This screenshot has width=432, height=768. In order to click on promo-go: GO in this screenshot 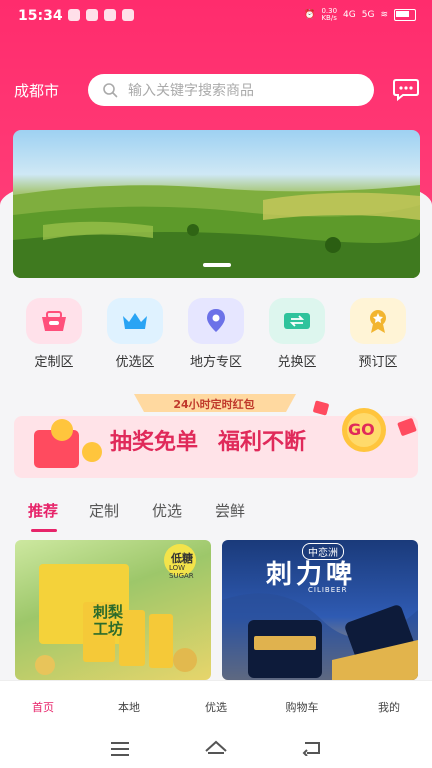, I will do `click(361, 429)`.